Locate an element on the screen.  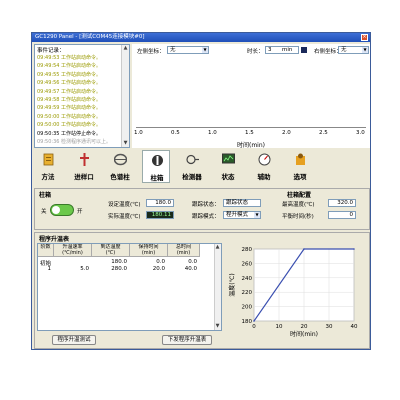
table-cell-temp: 180.0 is located at coordinates (119, 262).